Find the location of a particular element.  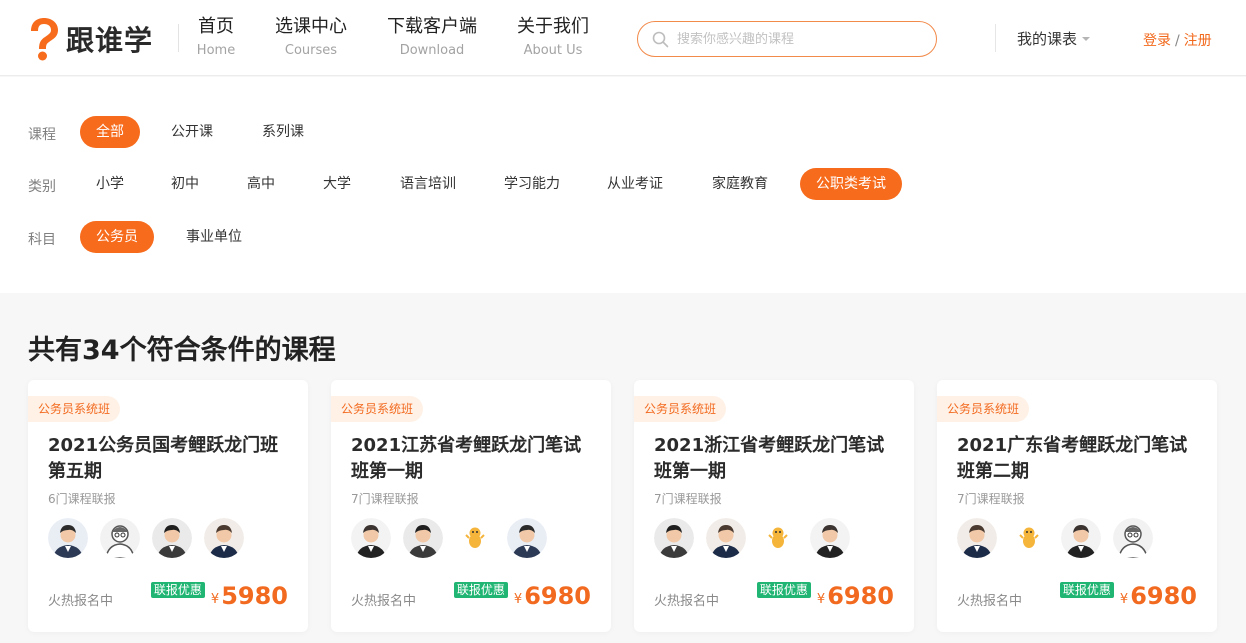

nav-courses: 选课中心 Courses is located at coordinates (311, 38).